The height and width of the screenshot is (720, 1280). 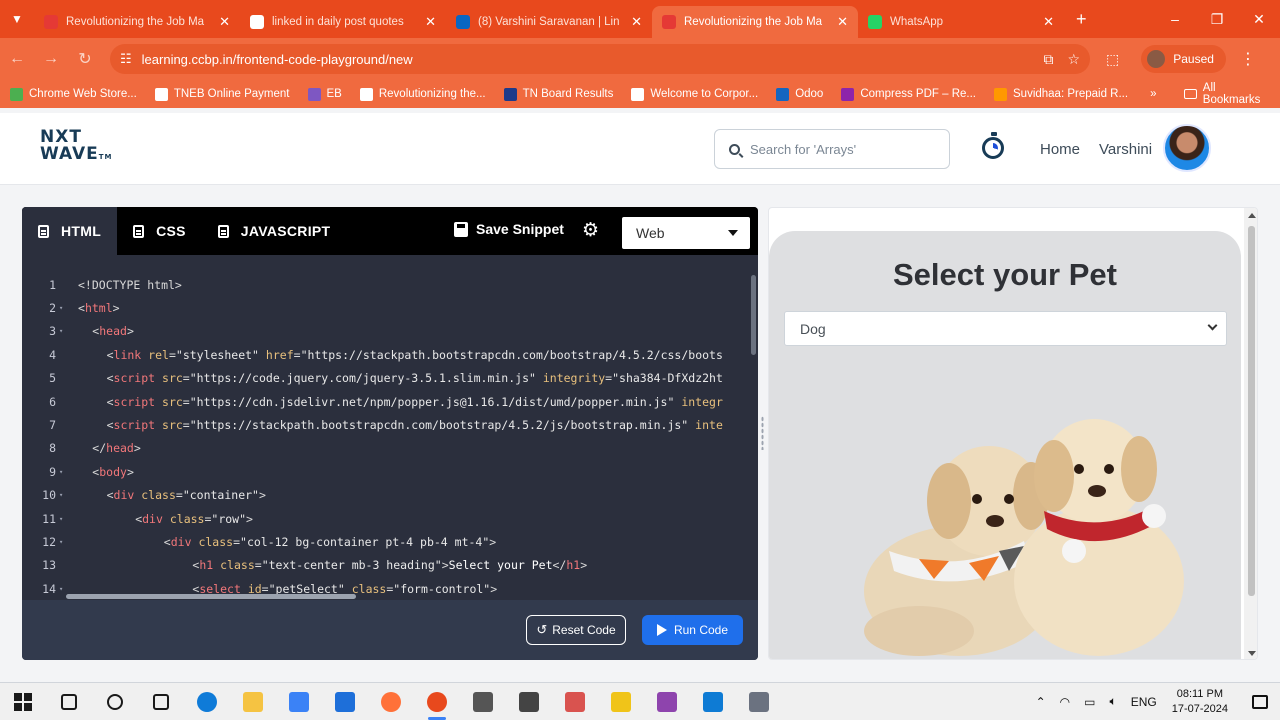 What do you see at coordinates (993, 145) in the screenshot?
I see `stopwatch-icon` at bounding box center [993, 145].